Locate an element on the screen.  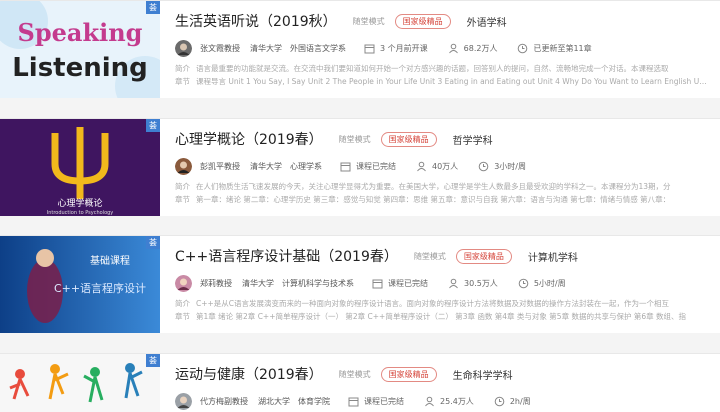
svg-text: Listening is located at coordinates (80, 68).